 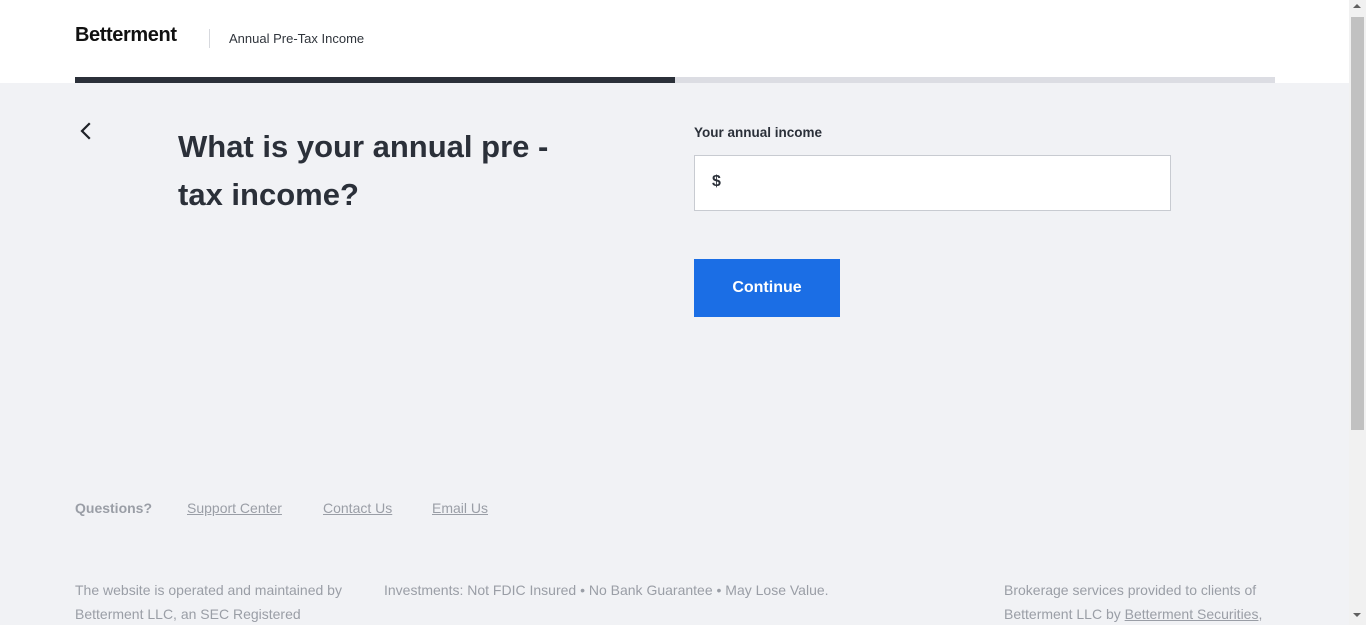 What do you see at coordinates (375, 80) in the screenshot?
I see `progress-bar-fill` at bounding box center [375, 80].